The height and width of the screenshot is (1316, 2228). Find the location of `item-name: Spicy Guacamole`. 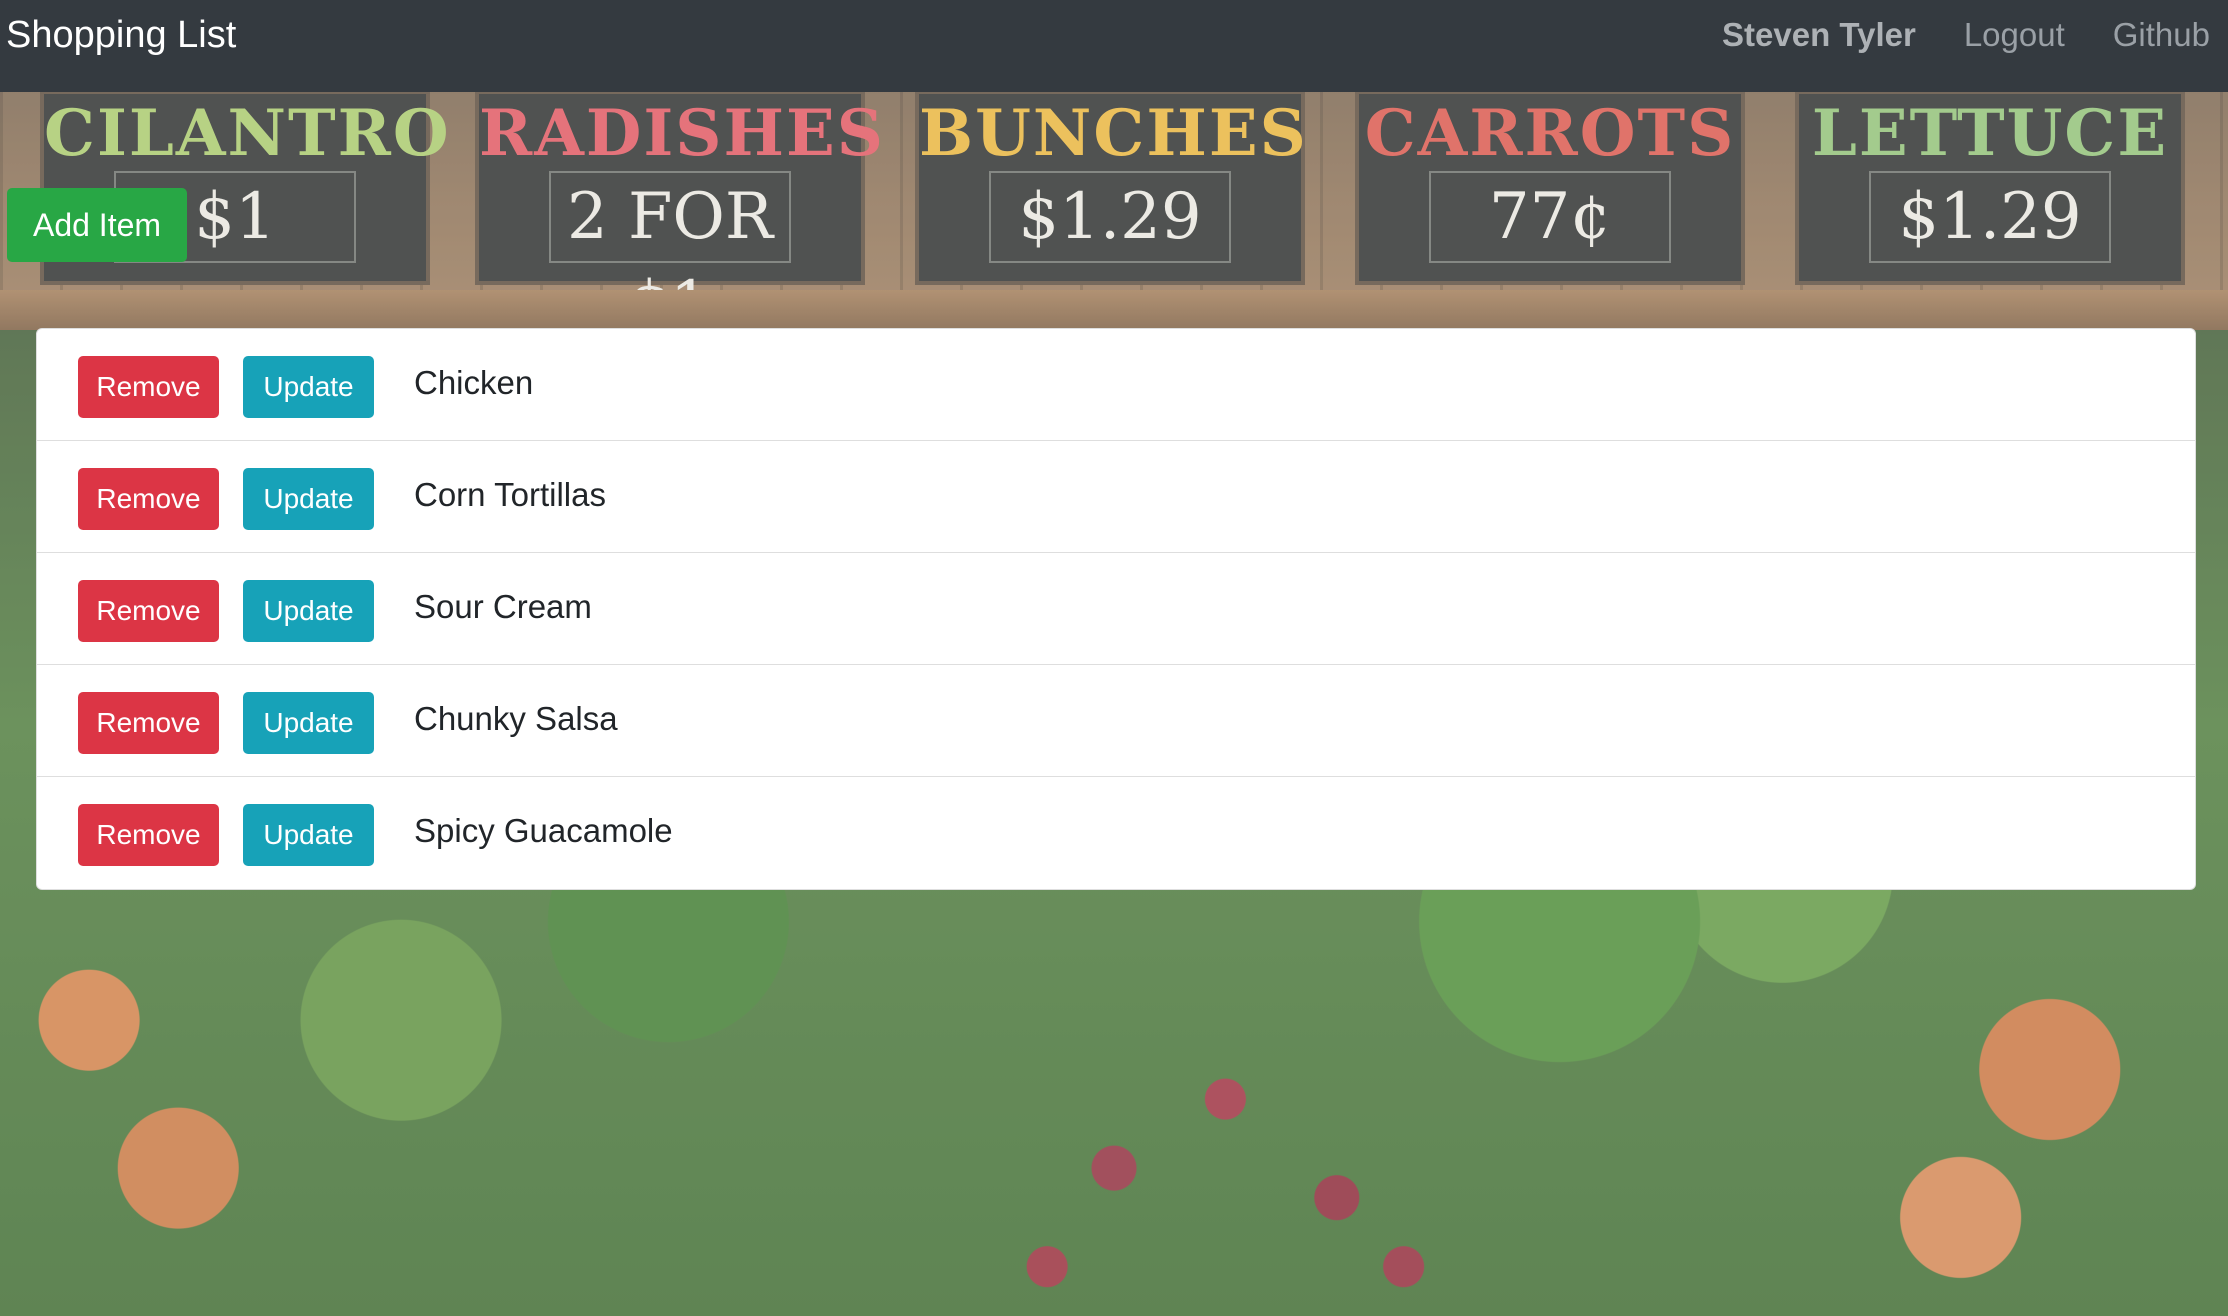

item-name: Spicy Guacamole is located at coordinates (543, 830).